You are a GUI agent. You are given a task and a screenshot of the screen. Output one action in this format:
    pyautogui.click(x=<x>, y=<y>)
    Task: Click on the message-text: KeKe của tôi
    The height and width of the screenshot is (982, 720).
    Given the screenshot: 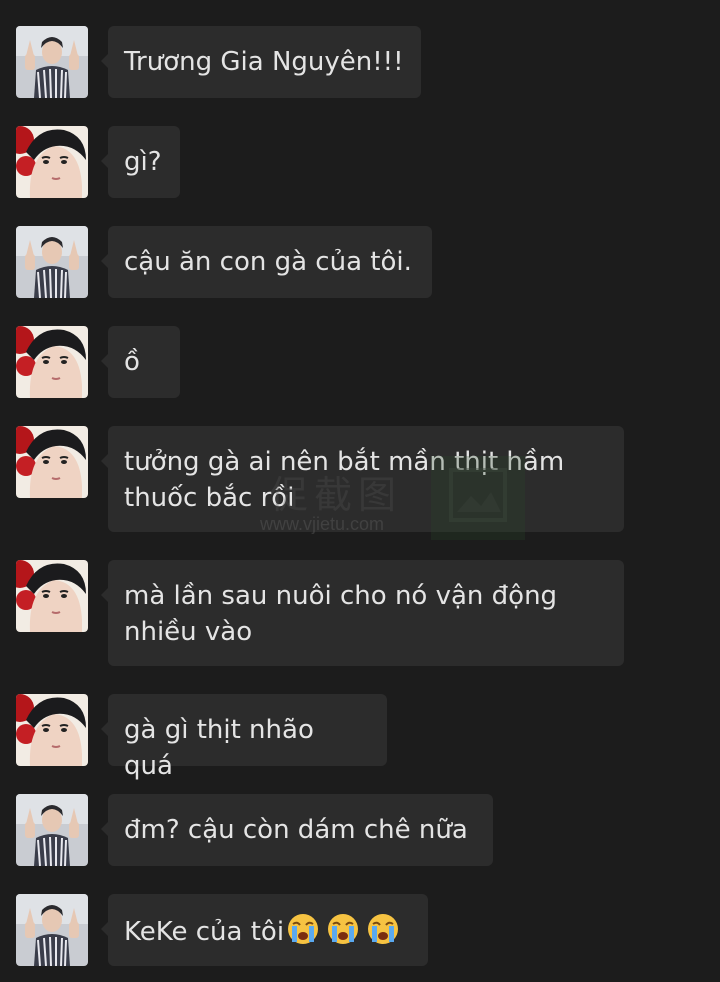 What is the action you would take?
    pyautogui.click(x=204, y=932)
    